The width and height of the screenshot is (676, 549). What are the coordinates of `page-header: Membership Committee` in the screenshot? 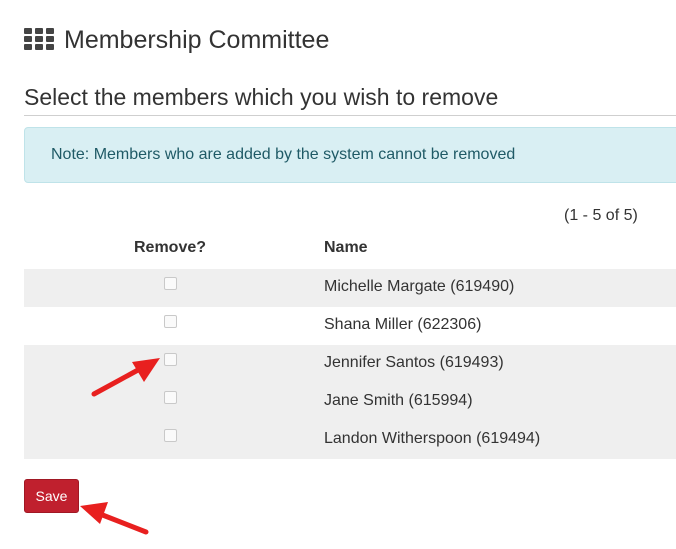 It's located at (176, 40).